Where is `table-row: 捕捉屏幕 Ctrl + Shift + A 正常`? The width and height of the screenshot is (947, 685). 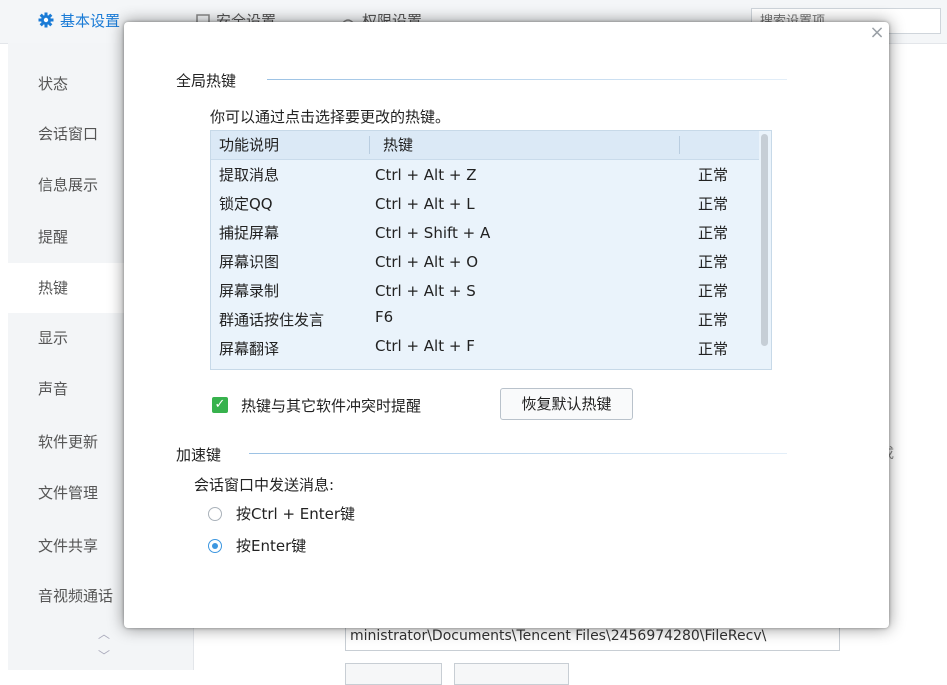
table-row: 捕捉屏幕 Ctrl + Shift + A 正常 is located at coordinates (485, 233).